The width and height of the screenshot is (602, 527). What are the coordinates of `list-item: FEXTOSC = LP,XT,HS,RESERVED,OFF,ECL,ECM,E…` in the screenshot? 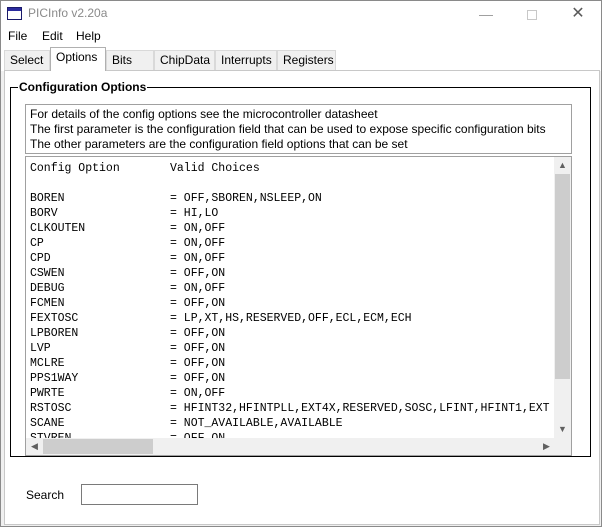 It's located at (299, 318).